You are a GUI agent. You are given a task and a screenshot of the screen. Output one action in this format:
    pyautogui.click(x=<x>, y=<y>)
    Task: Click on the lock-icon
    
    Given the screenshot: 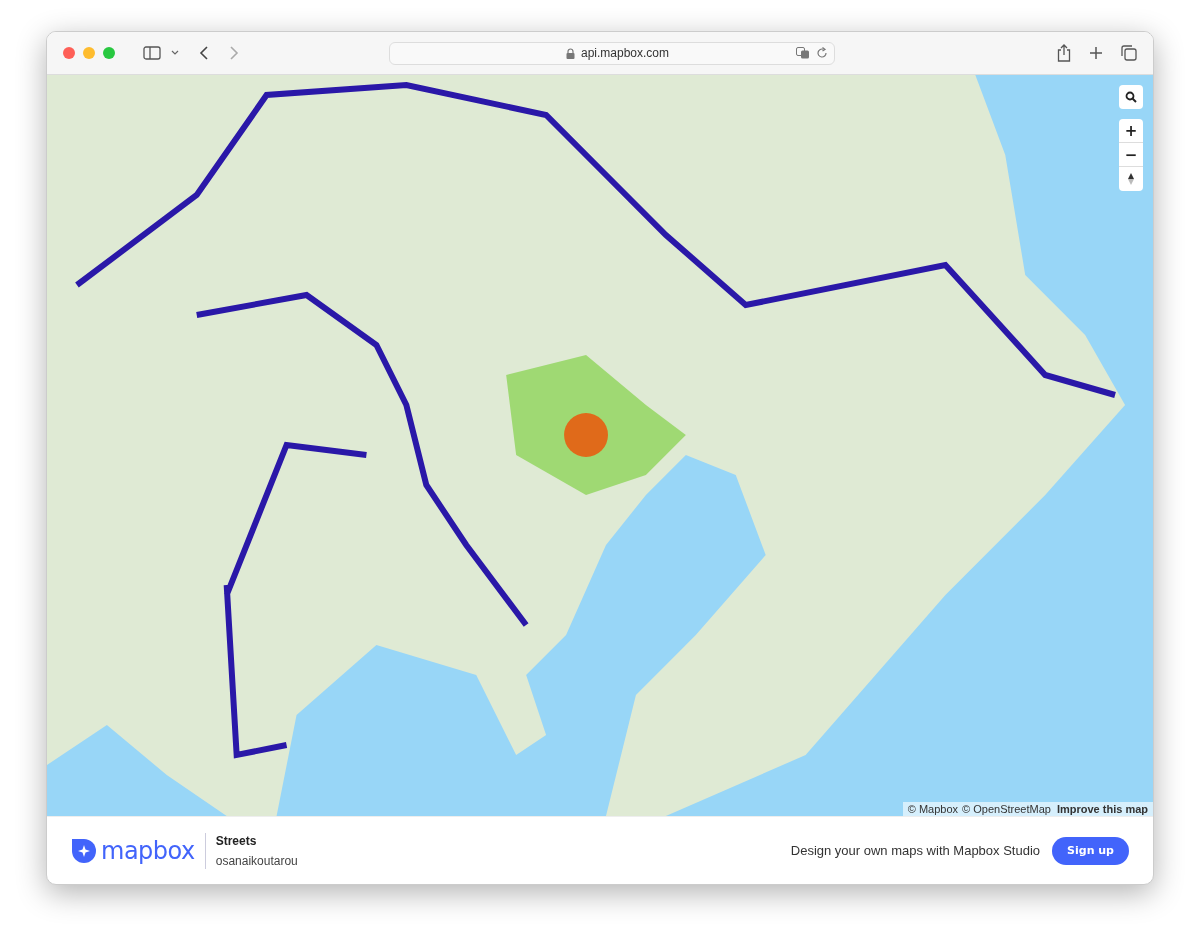 What is the action you would take?
    pyautogui.click(x=570, y=53)
    